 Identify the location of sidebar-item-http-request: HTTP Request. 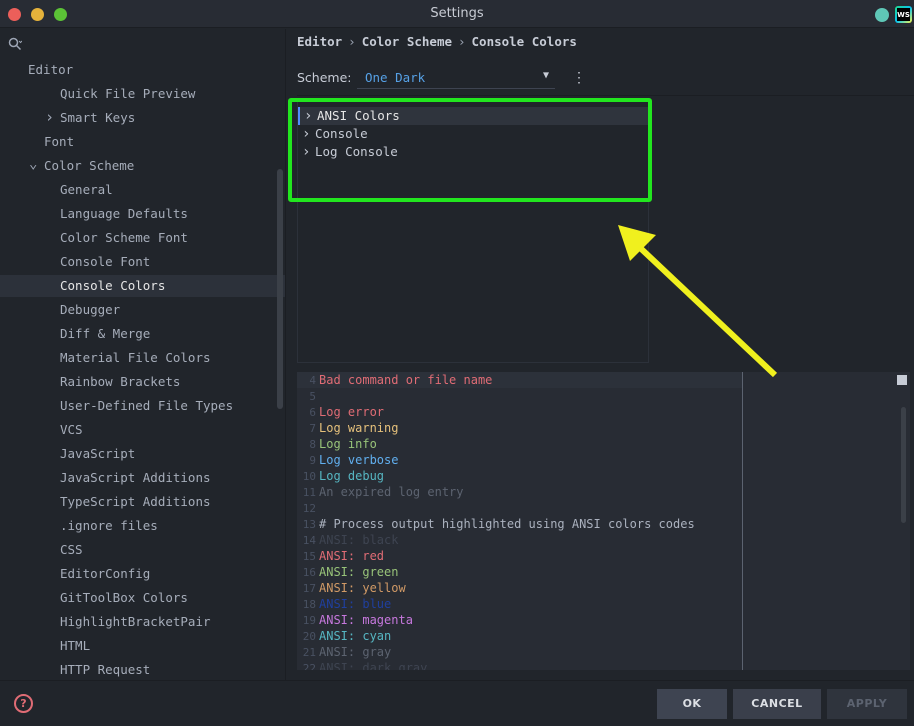
(105, 669).